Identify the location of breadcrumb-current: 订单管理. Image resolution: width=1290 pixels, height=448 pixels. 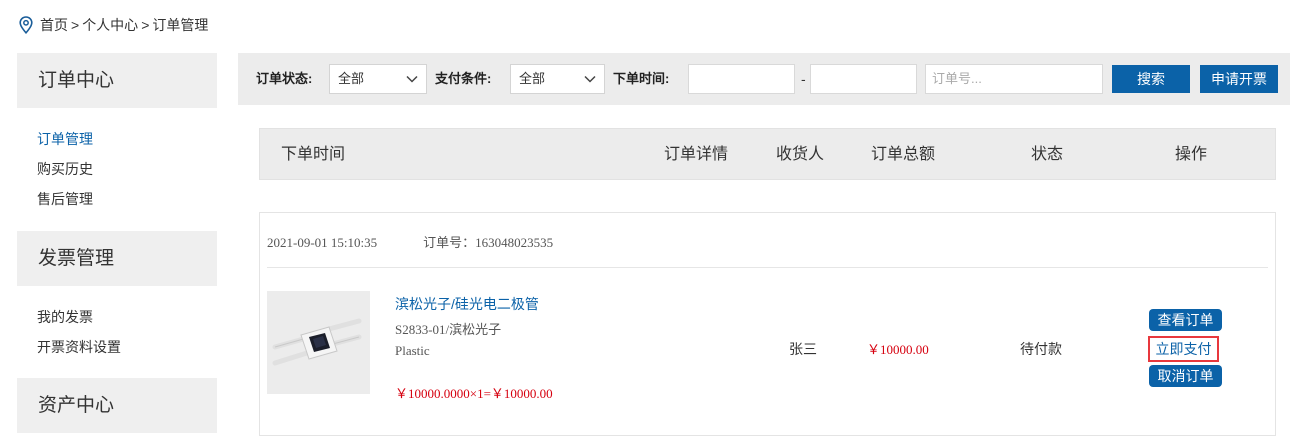
(180, 25).